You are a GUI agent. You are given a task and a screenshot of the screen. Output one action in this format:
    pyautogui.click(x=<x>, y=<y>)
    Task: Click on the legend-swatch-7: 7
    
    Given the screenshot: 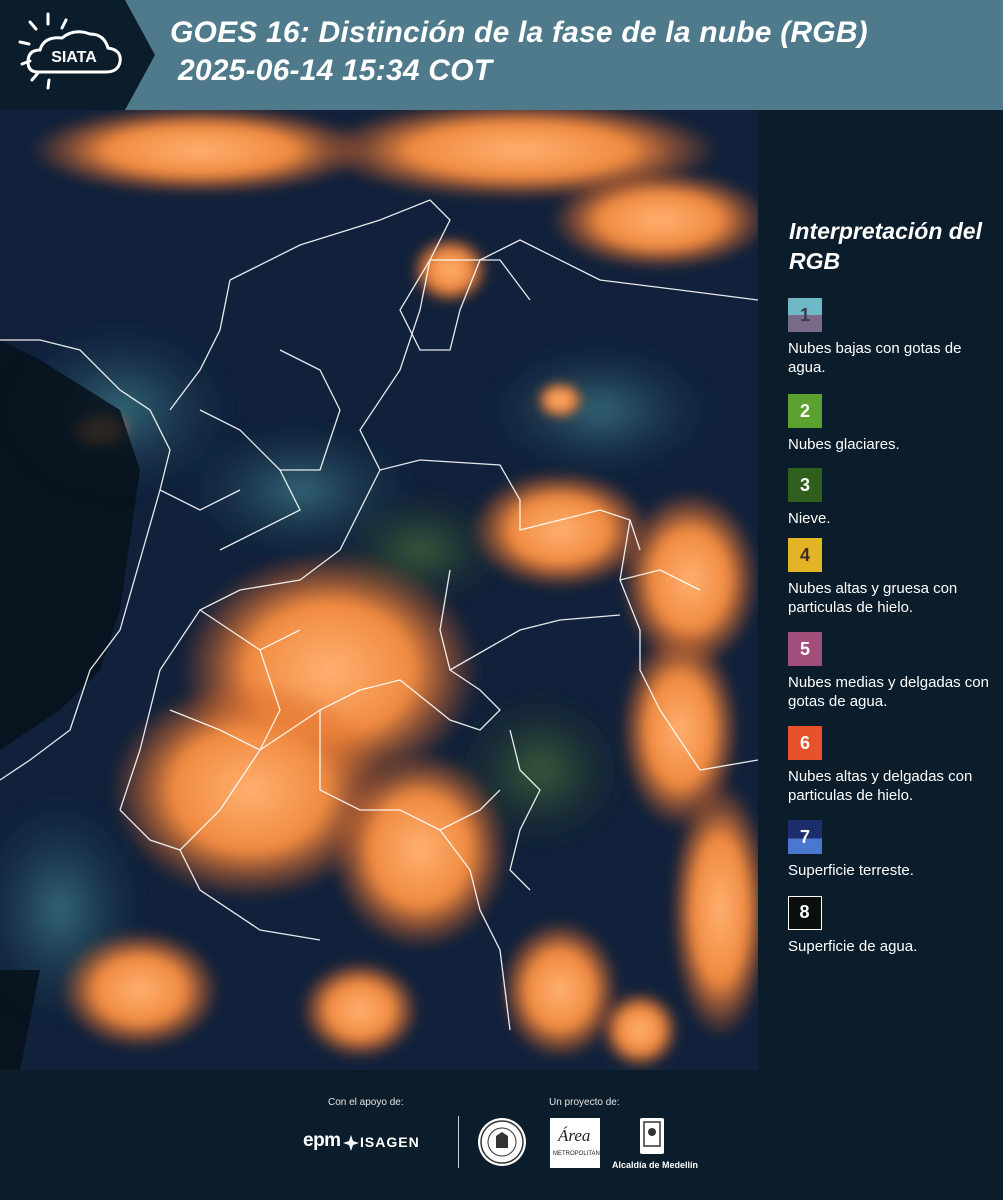 What is the action you would take?
    pyautogui.click(x=805, y=837)
    